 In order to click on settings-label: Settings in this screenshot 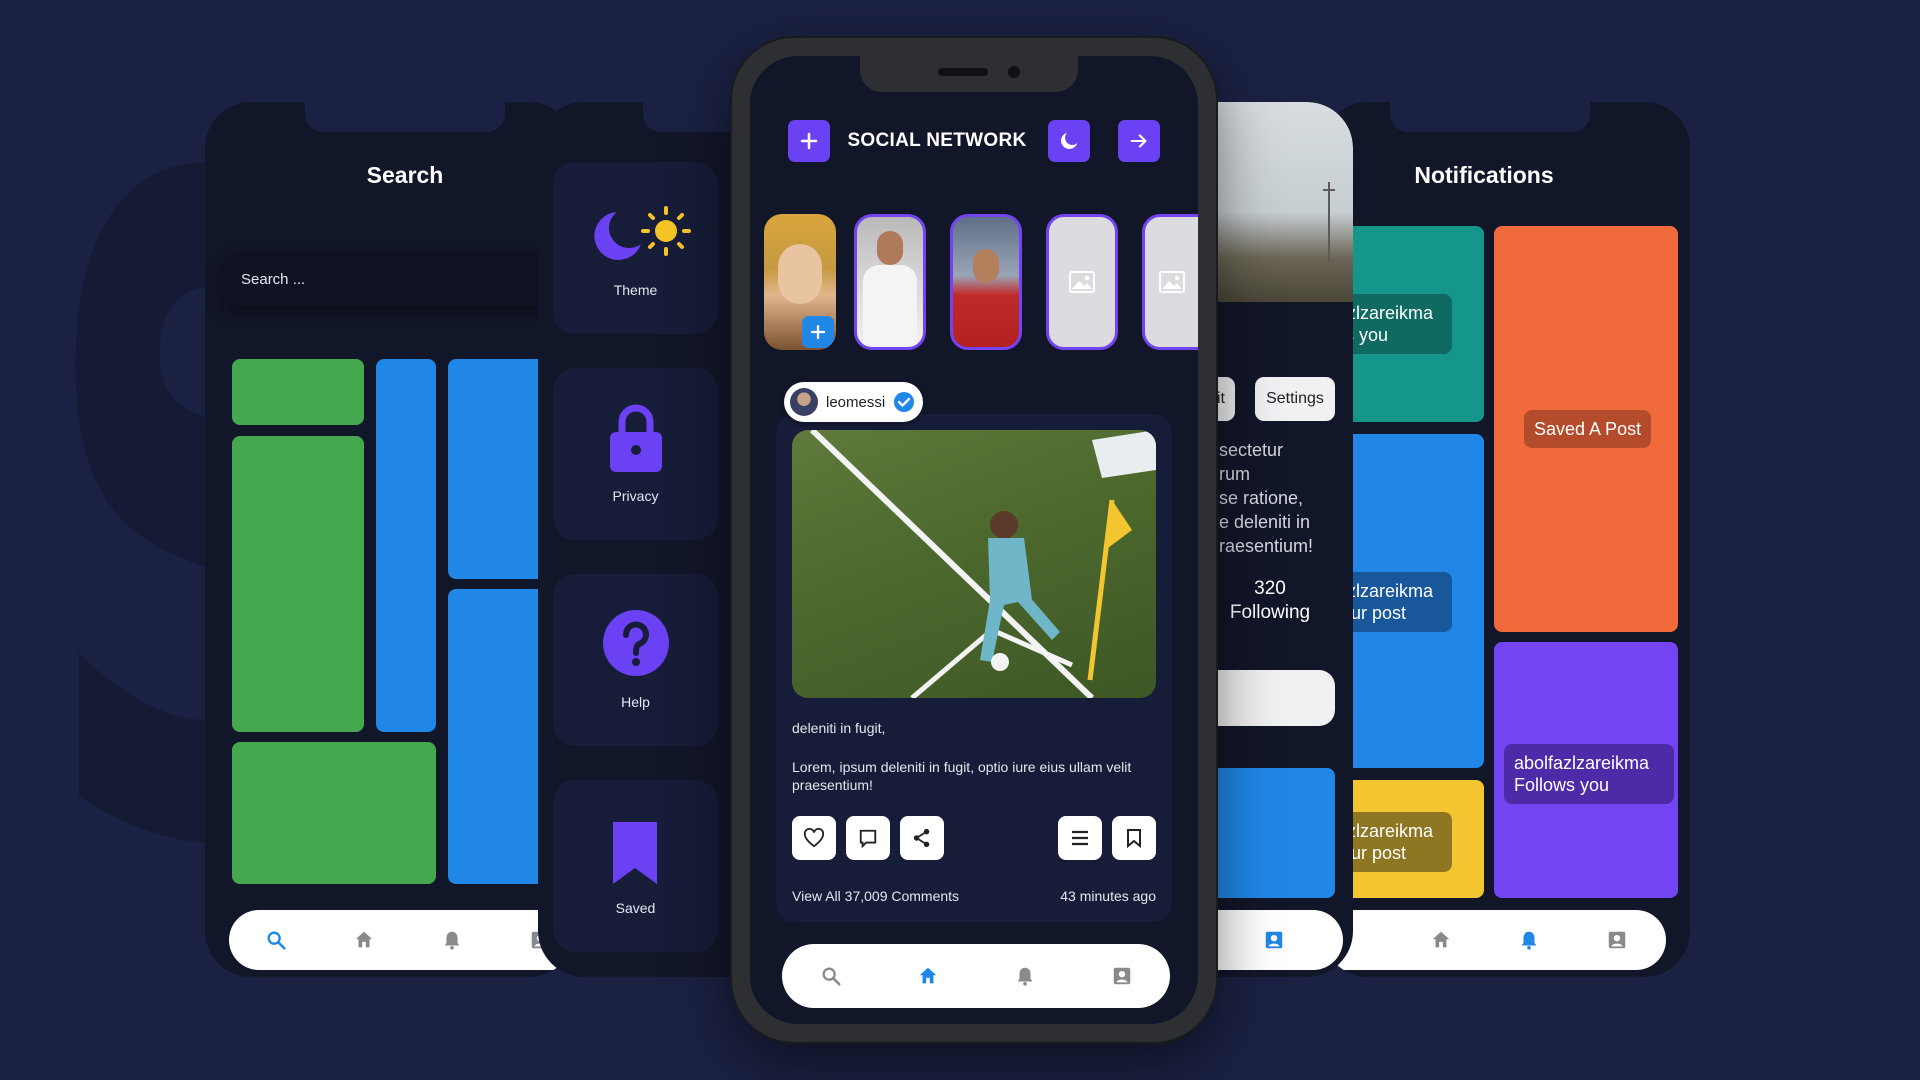, I will do `click(1295, 398)`.